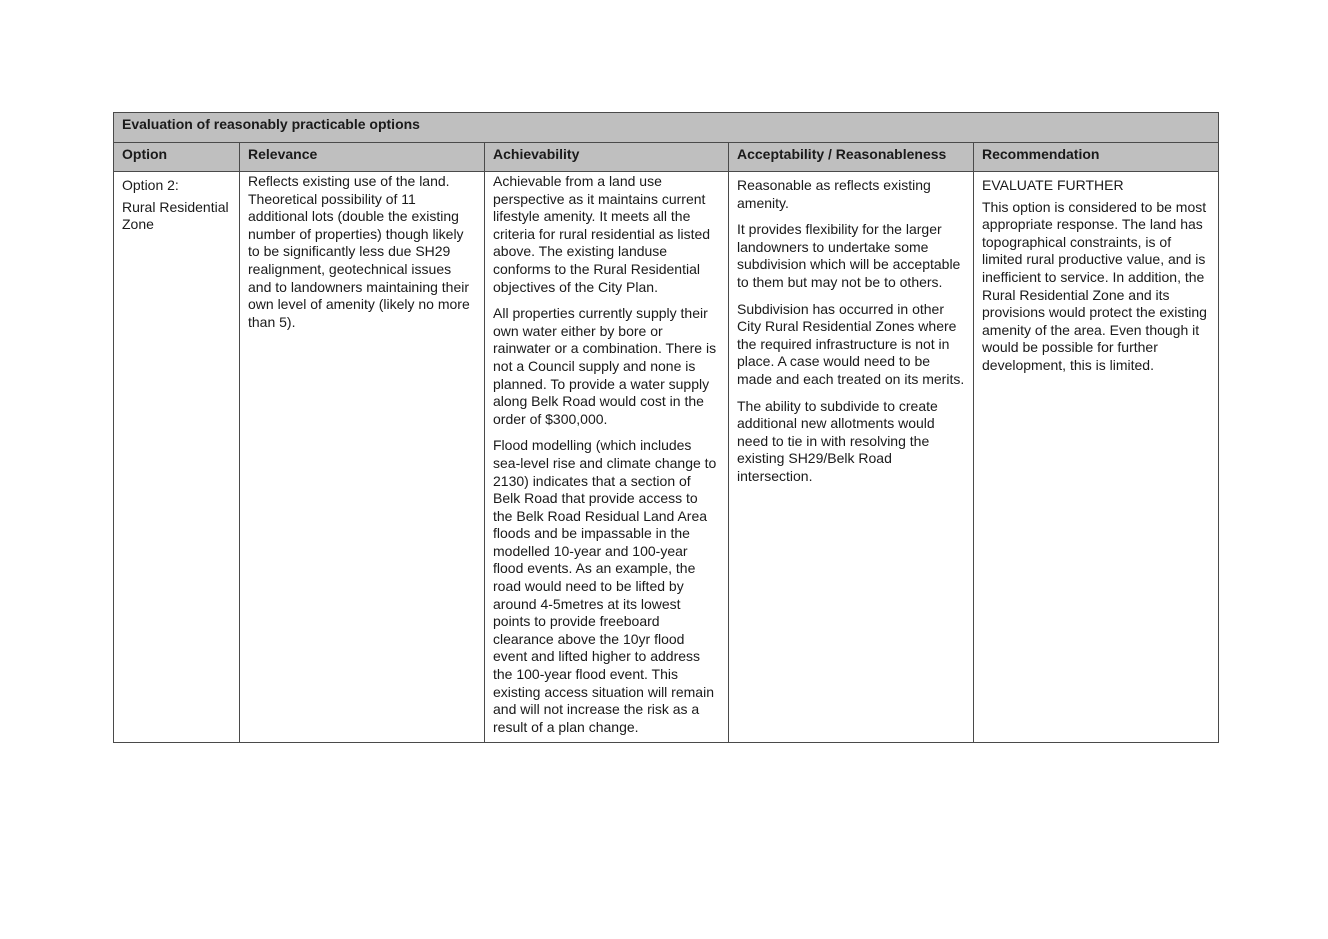 The width and height of the screenshot is (1328, 939). I want to click on recommendation-verdict: EVALUATE FURTHER, so click(1053, 185).